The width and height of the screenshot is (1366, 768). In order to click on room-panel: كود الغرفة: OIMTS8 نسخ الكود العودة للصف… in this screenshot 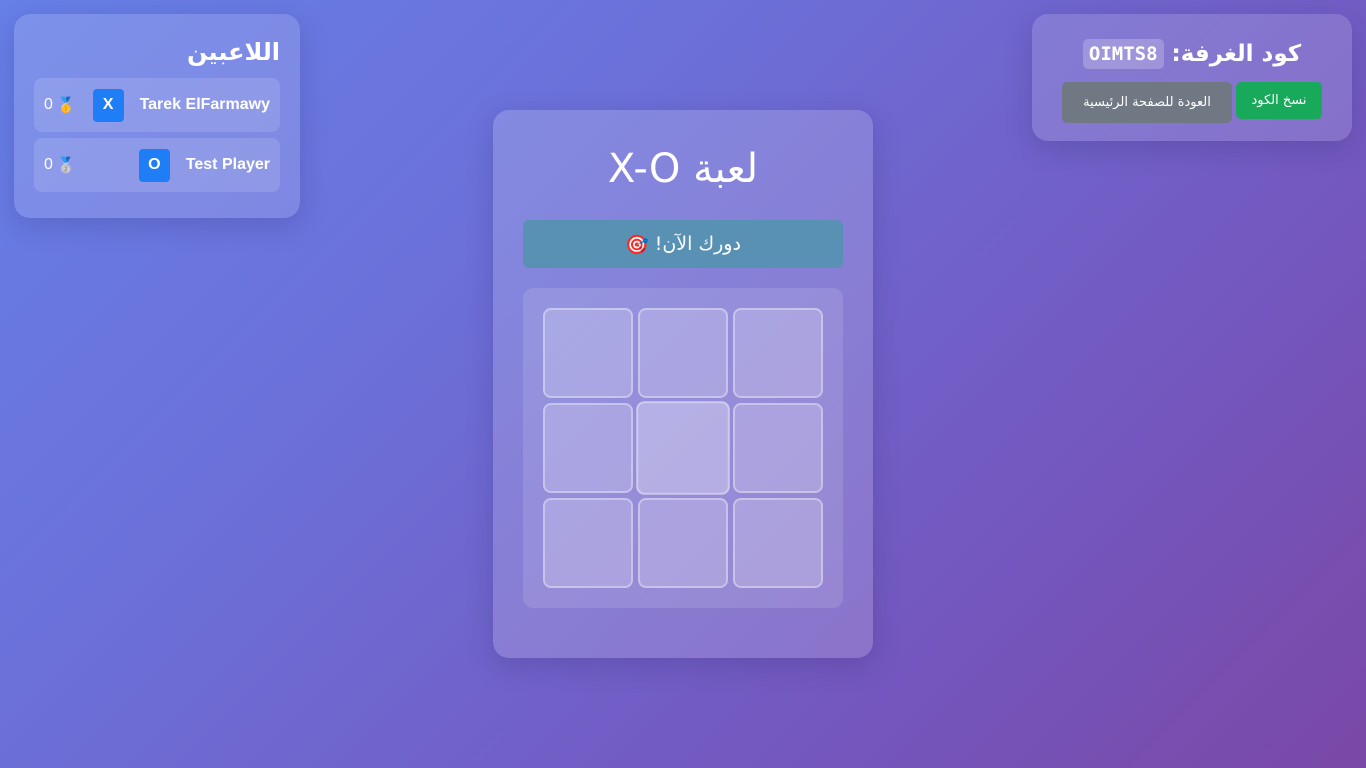, I will do `click(1192, 77)`.